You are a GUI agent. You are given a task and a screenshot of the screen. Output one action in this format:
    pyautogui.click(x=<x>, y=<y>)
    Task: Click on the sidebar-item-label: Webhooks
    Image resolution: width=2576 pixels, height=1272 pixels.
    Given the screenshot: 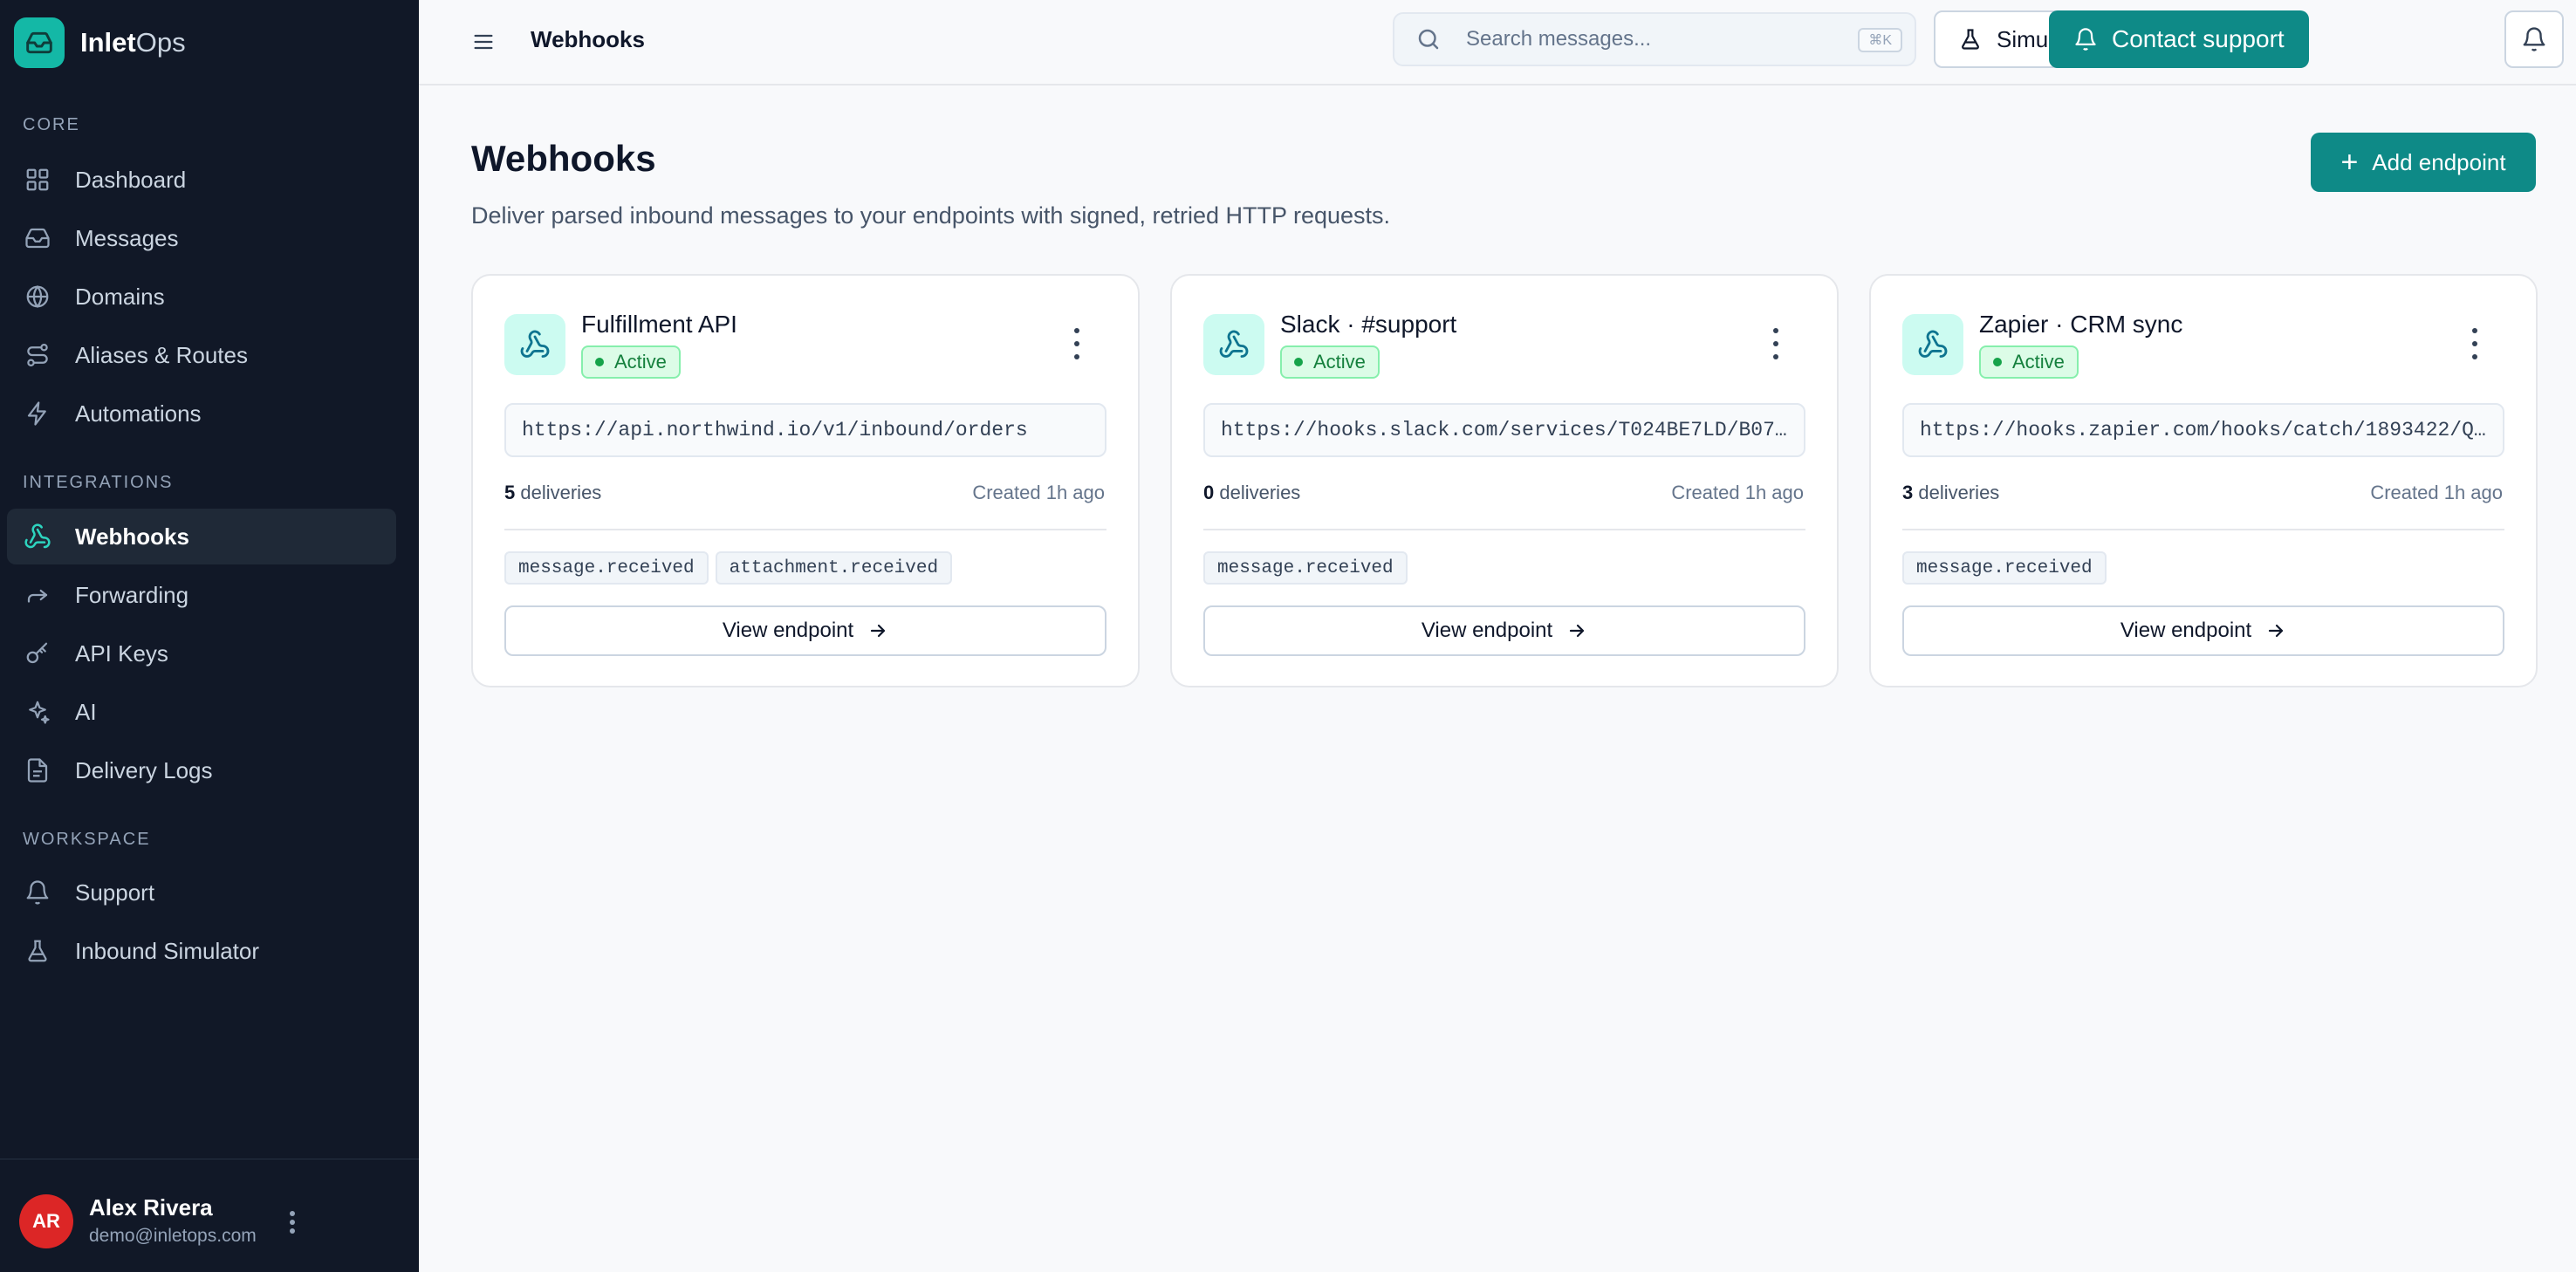 What is the action you would take?
    pyautogui.click(x=132, y=536)
    